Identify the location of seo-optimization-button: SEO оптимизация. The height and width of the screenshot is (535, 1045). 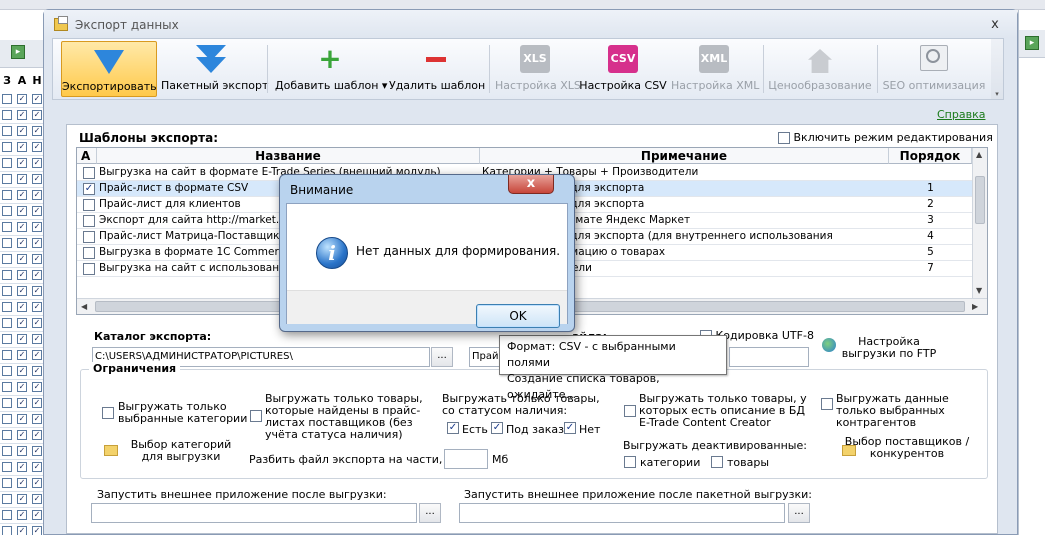
(934, 69).